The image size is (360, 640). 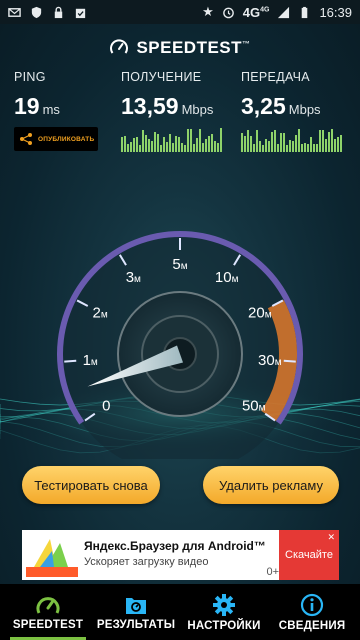 I want to click on app-title: SPEEDTEST™, so click(x=193, y=47).